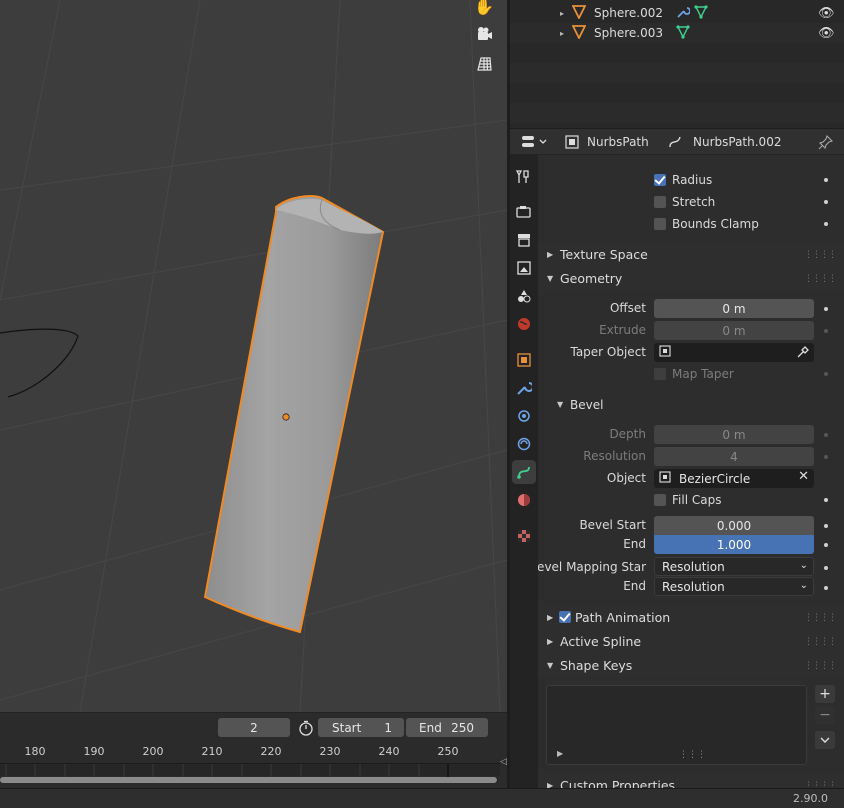 The width and height of the screenshot is (844, 808). Describe the element at coordinates (734, 434) in the screenshot. I see `depth-field: 0 m` at that location.